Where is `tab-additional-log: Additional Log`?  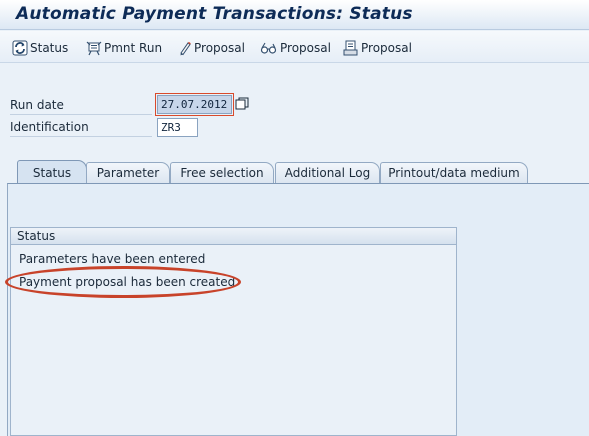
tab-additional-log: Additional Log is located at coordinates (327, 173).